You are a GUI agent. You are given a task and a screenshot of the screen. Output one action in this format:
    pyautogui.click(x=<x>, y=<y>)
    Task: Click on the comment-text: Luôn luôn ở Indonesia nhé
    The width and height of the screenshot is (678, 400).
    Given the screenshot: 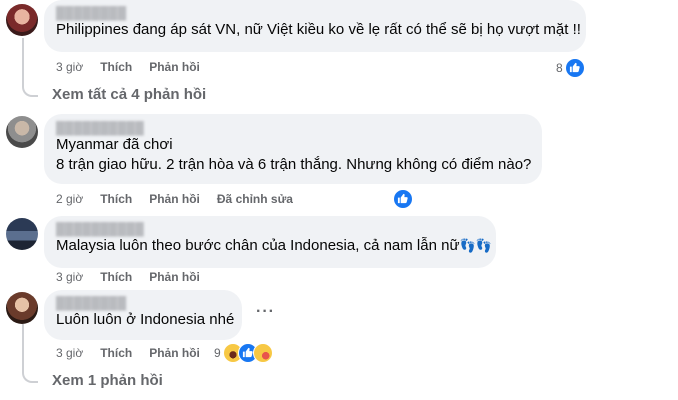 What is the action you would take?
    pyautogui.click(x=145, y=319)
    